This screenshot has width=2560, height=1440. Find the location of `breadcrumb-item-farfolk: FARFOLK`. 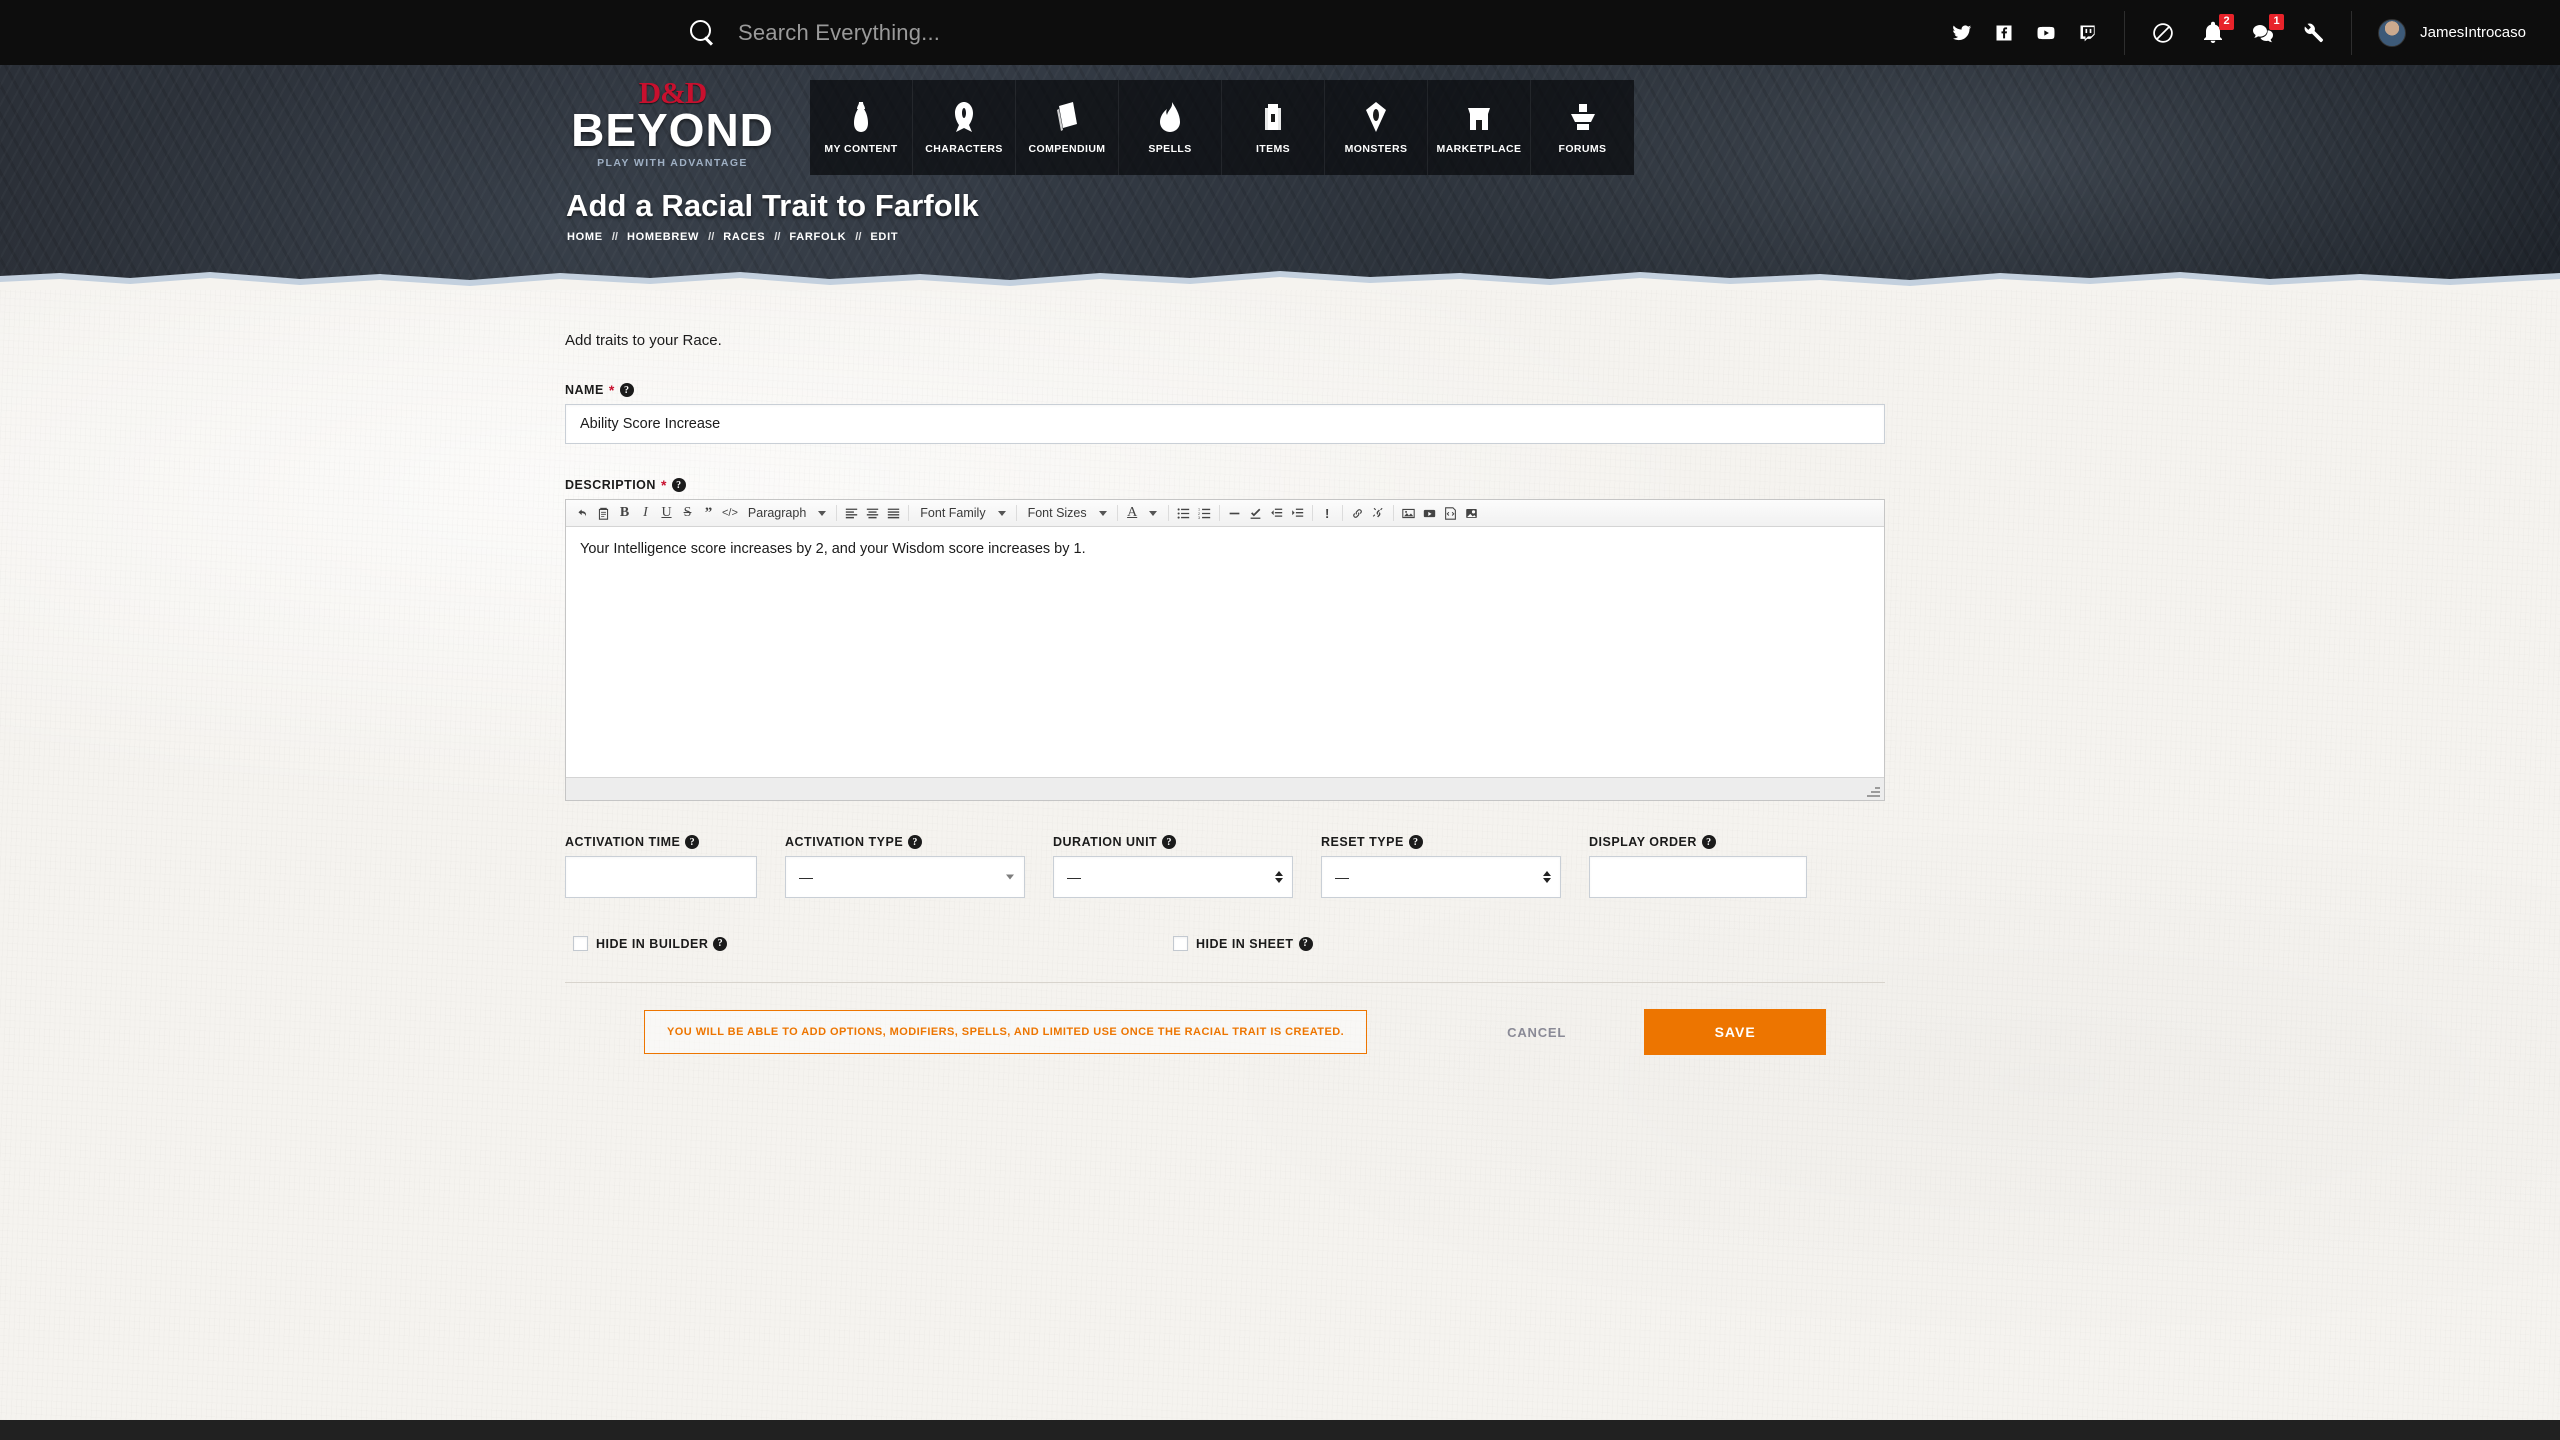

breadcrumb-item-farfolk: FARFOLK is located at coordinates (817, 237).